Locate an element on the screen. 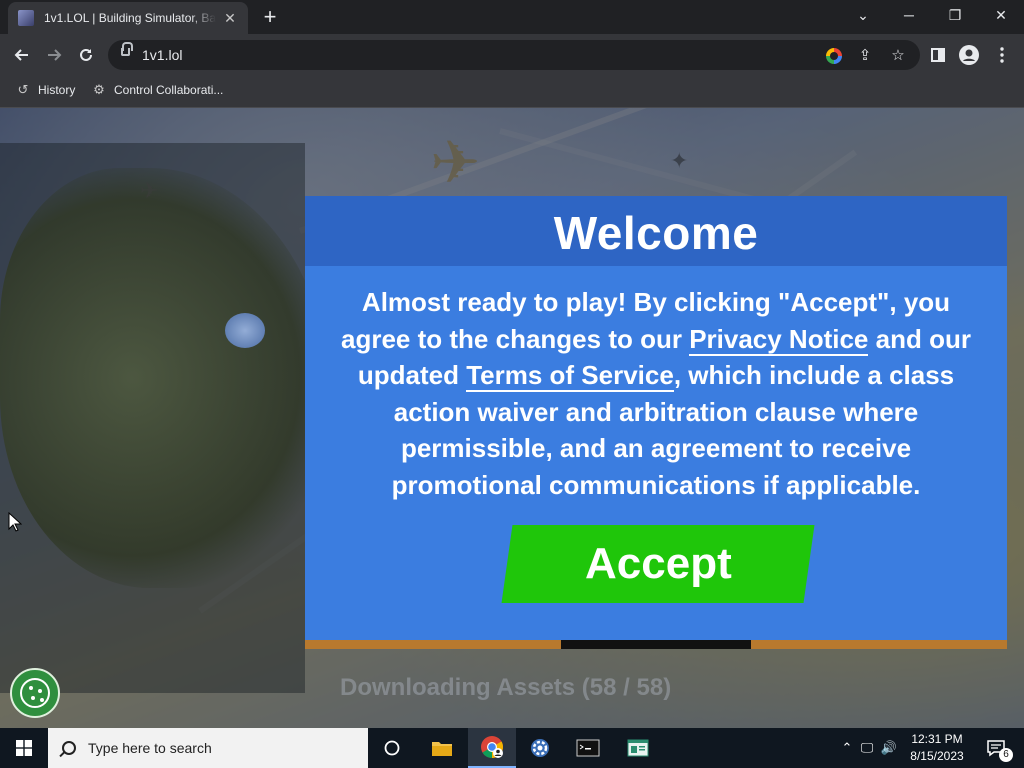 The width and height of the screenshot is (1024, 768). notepad-taskbar-button is located at coordinates (638, 748).